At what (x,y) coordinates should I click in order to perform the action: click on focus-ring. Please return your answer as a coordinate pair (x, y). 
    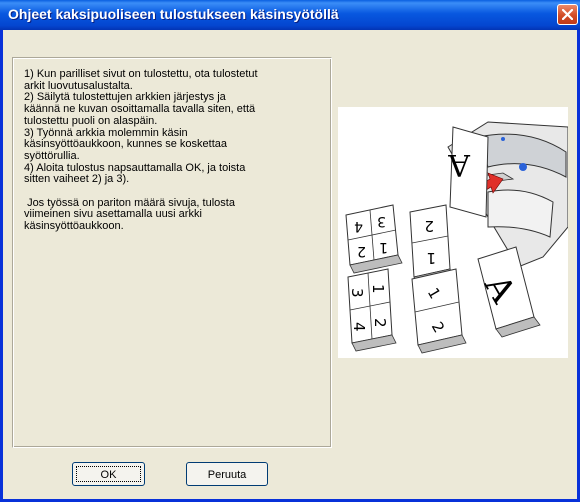
    Looking at the image, I should click on (108, 474).